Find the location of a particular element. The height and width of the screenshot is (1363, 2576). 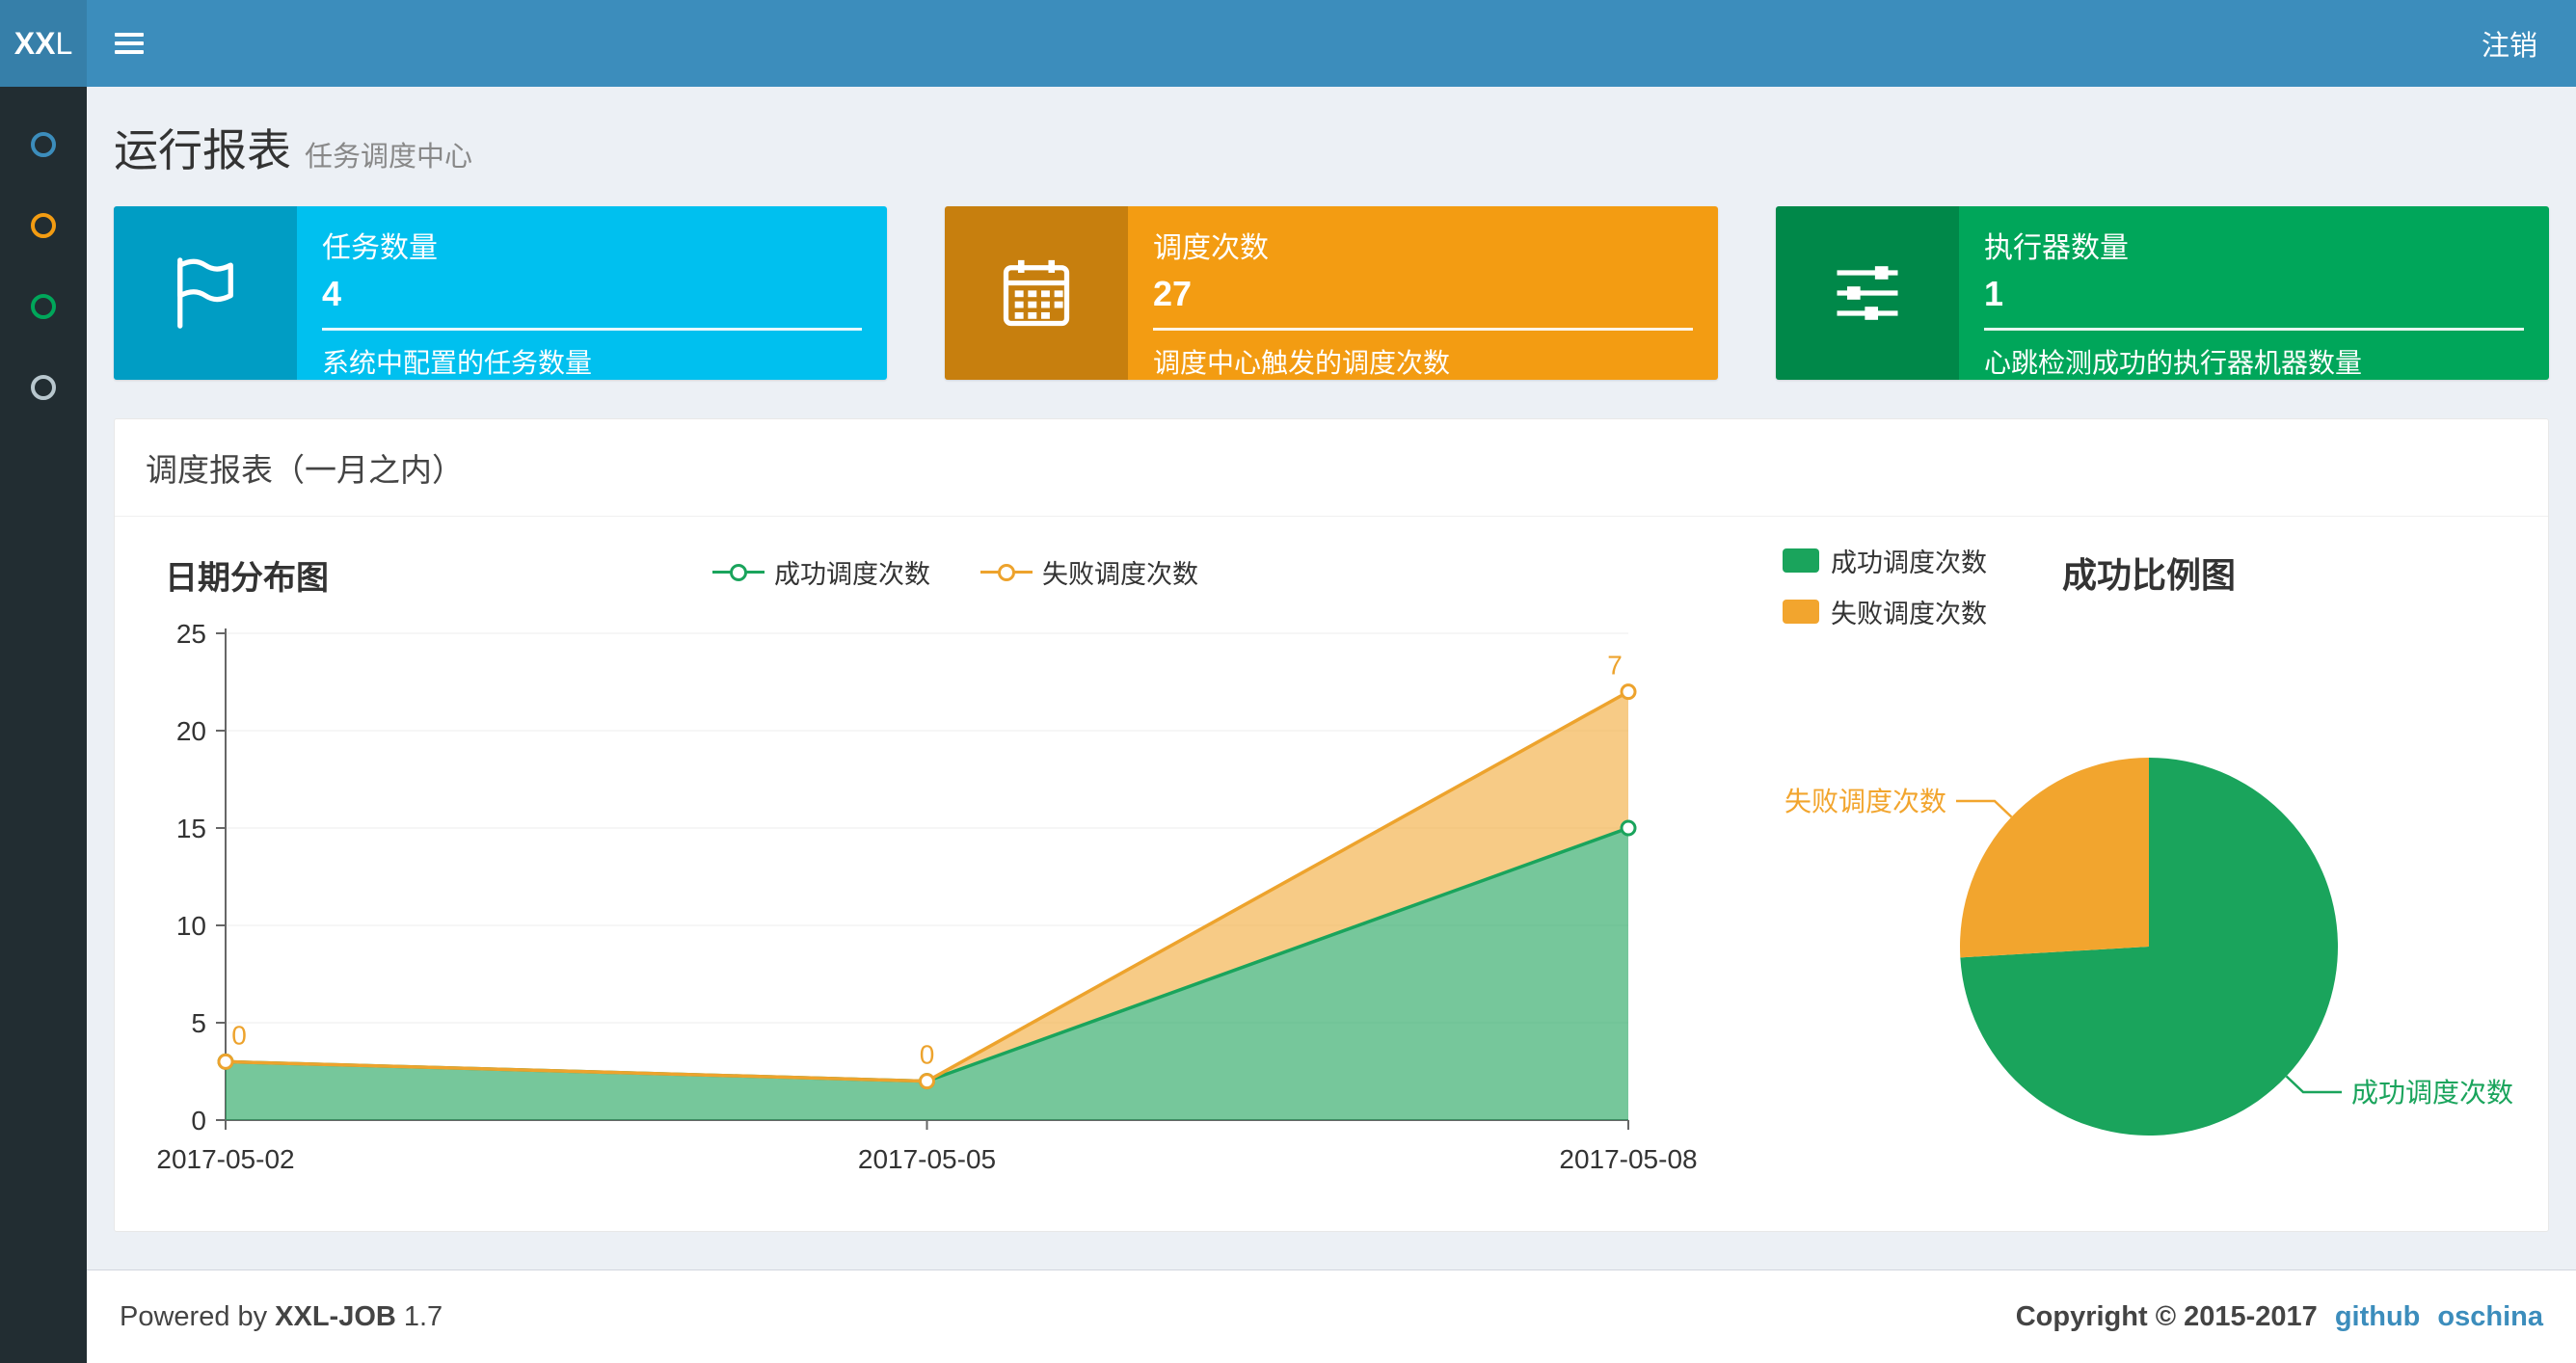

svg-text: 25 is located at coordinates (191, 634).